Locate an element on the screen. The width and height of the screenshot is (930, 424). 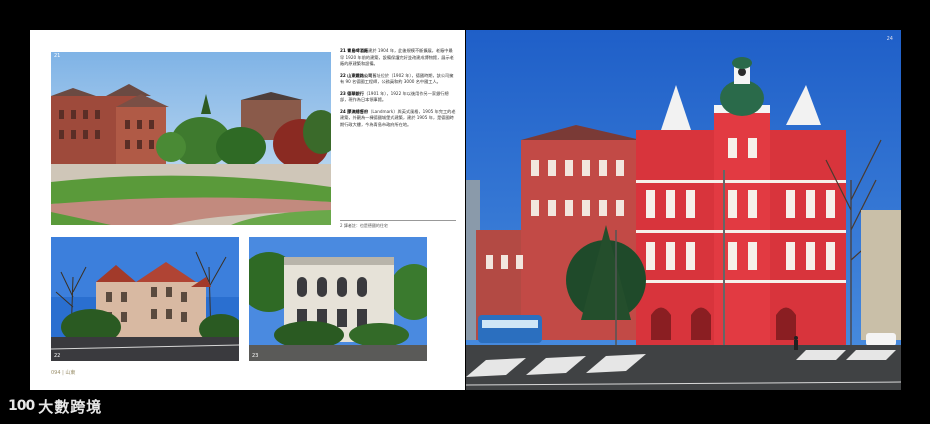
footnote: 2 譯者註：也是德國的住宅 is located at coordinates (398, 224).